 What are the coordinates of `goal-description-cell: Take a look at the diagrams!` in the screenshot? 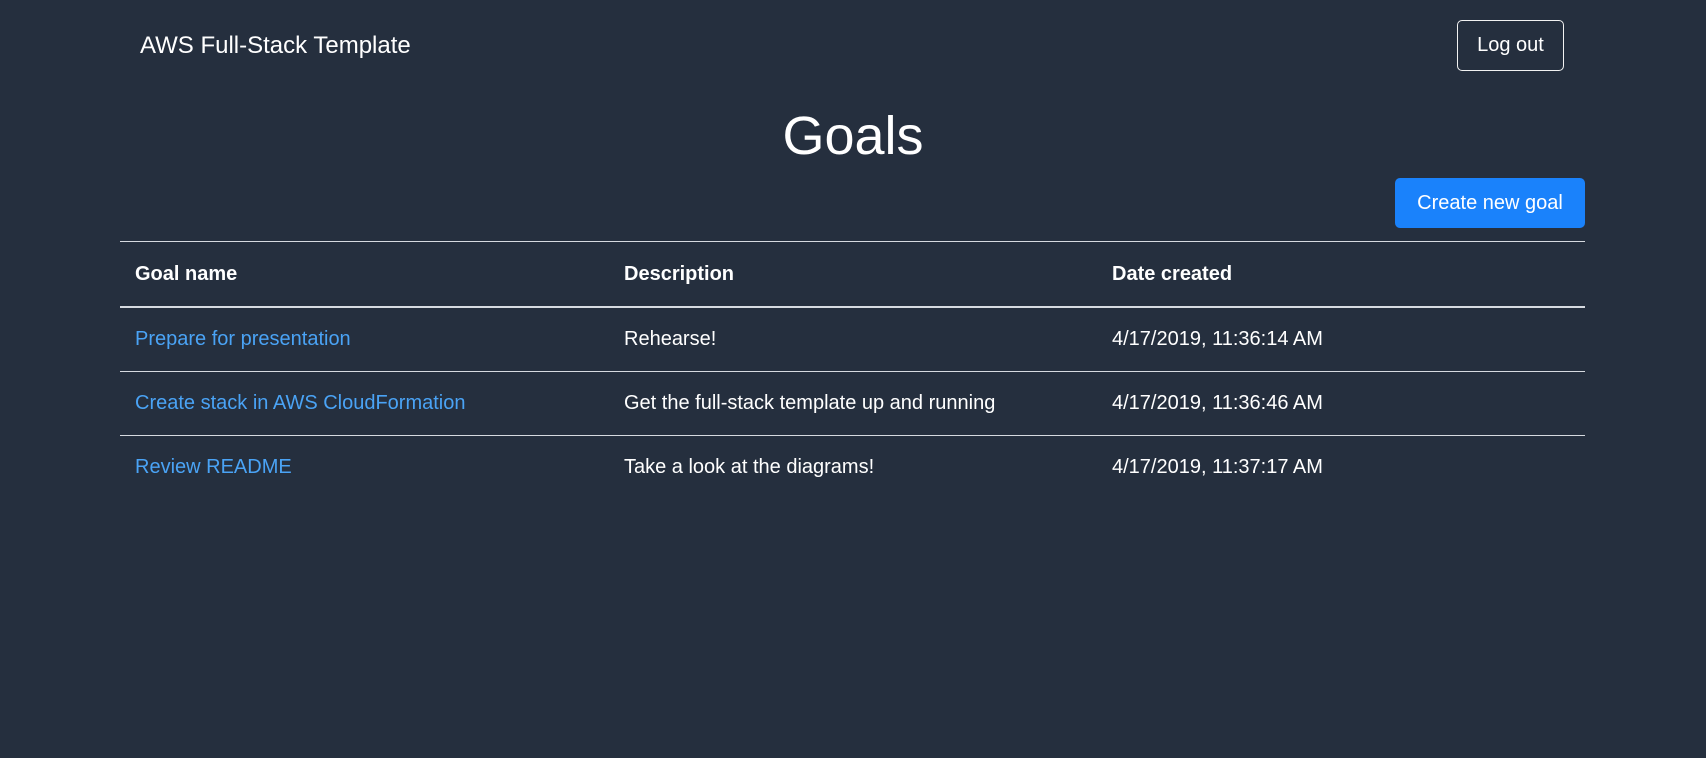 It's located at (749, 467).